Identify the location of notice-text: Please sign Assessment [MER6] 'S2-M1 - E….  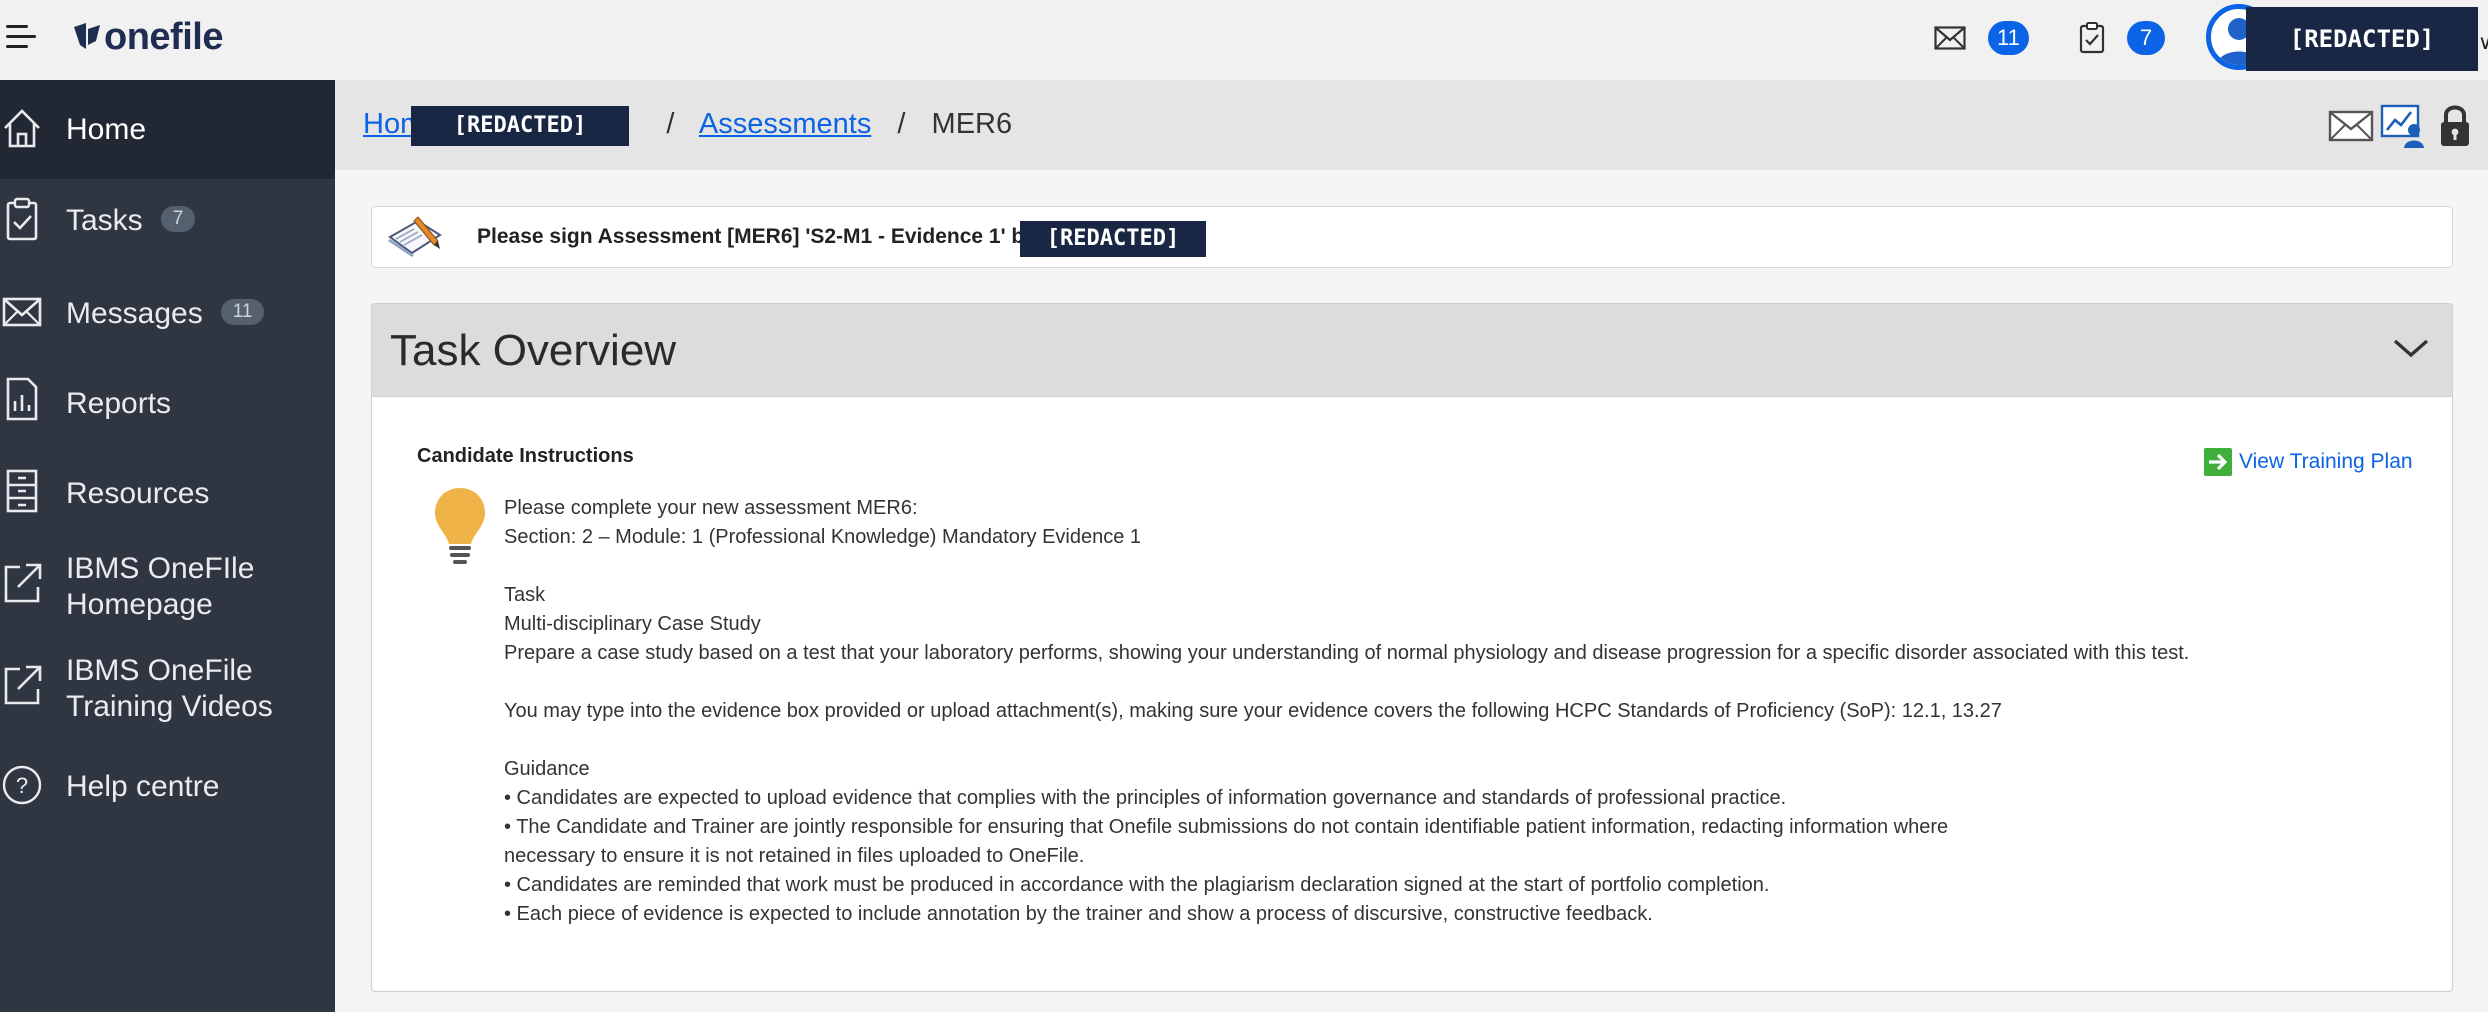
(756, 236).